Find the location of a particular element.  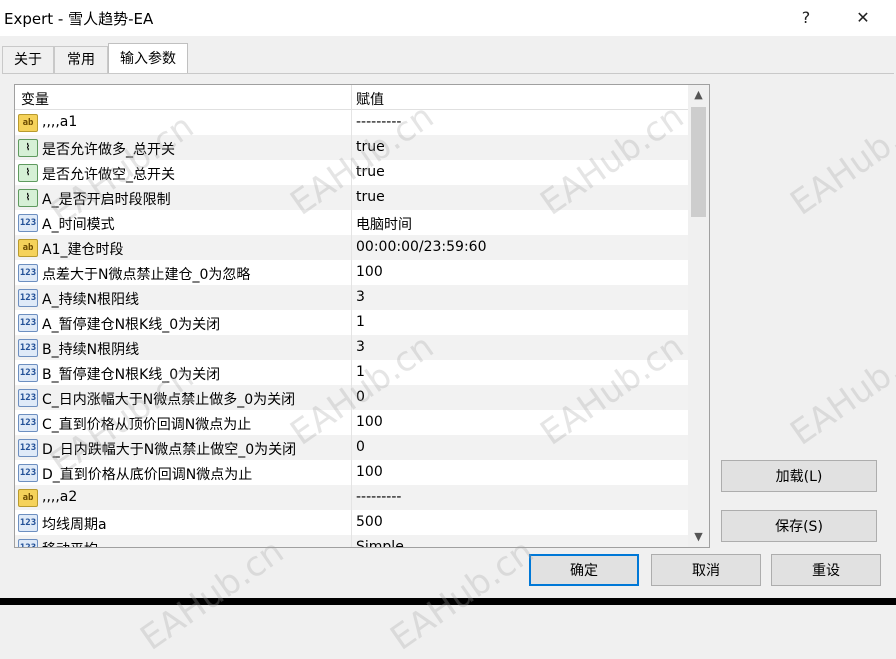

vertical-scrollbar: ▲ ▼ is located at coordinates (698, 316).